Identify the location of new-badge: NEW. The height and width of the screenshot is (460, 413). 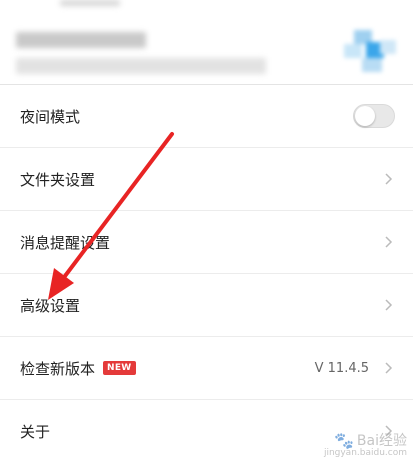
(119, 368).